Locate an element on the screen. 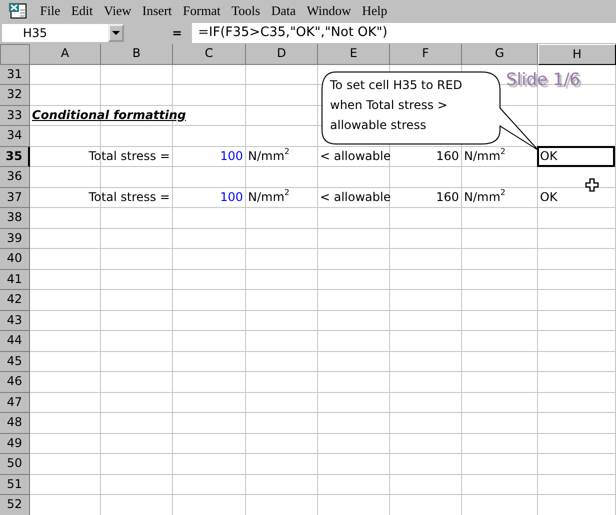 This screenshot has height=515, width=616. cross-cursor-icon is located at coordinates (592, 185).